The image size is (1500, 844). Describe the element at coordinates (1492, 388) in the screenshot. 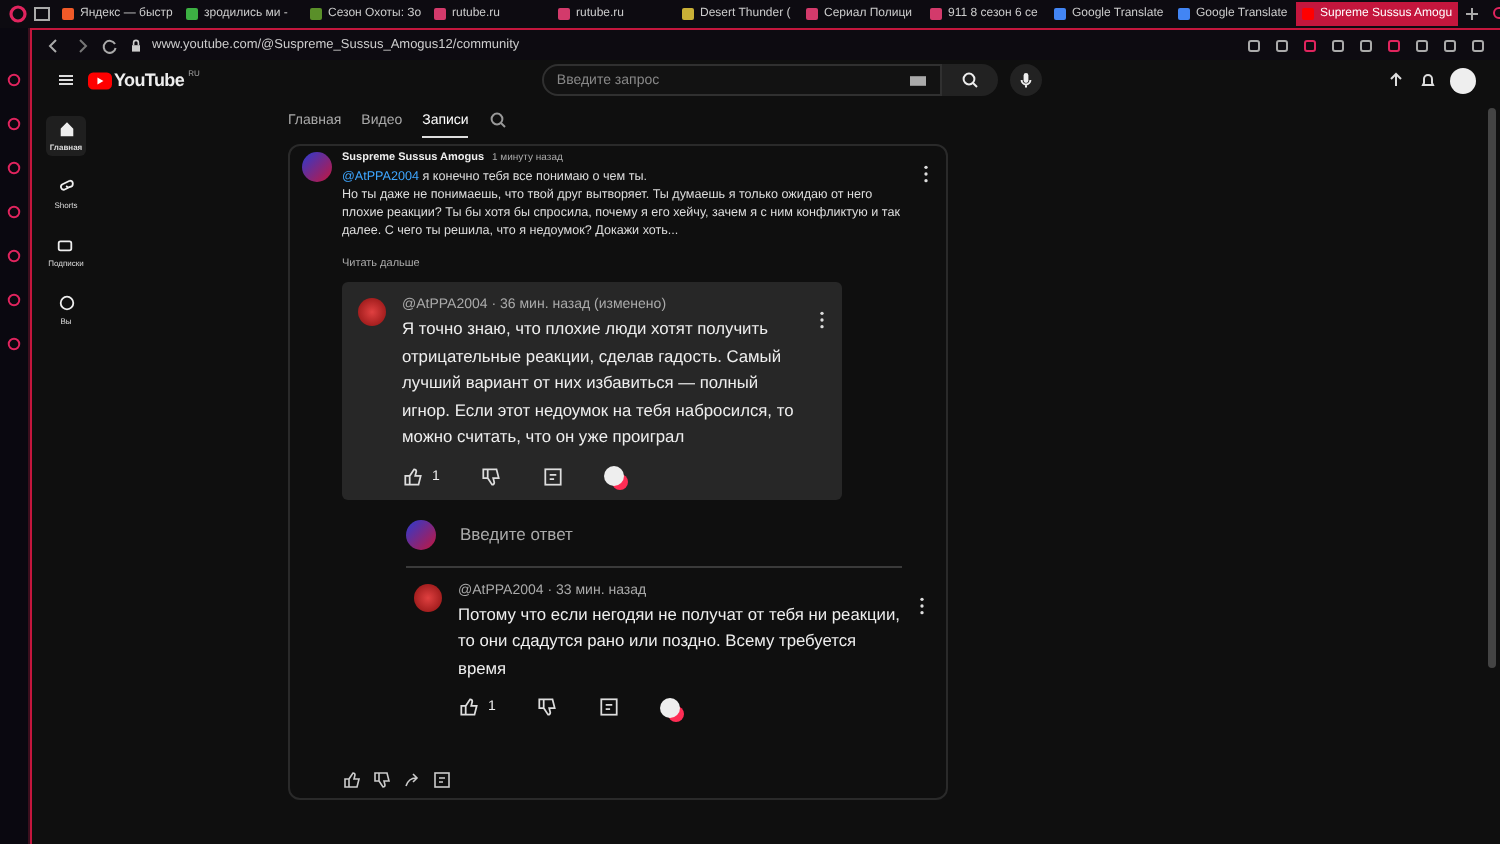

I see `scrollbar` at that location.